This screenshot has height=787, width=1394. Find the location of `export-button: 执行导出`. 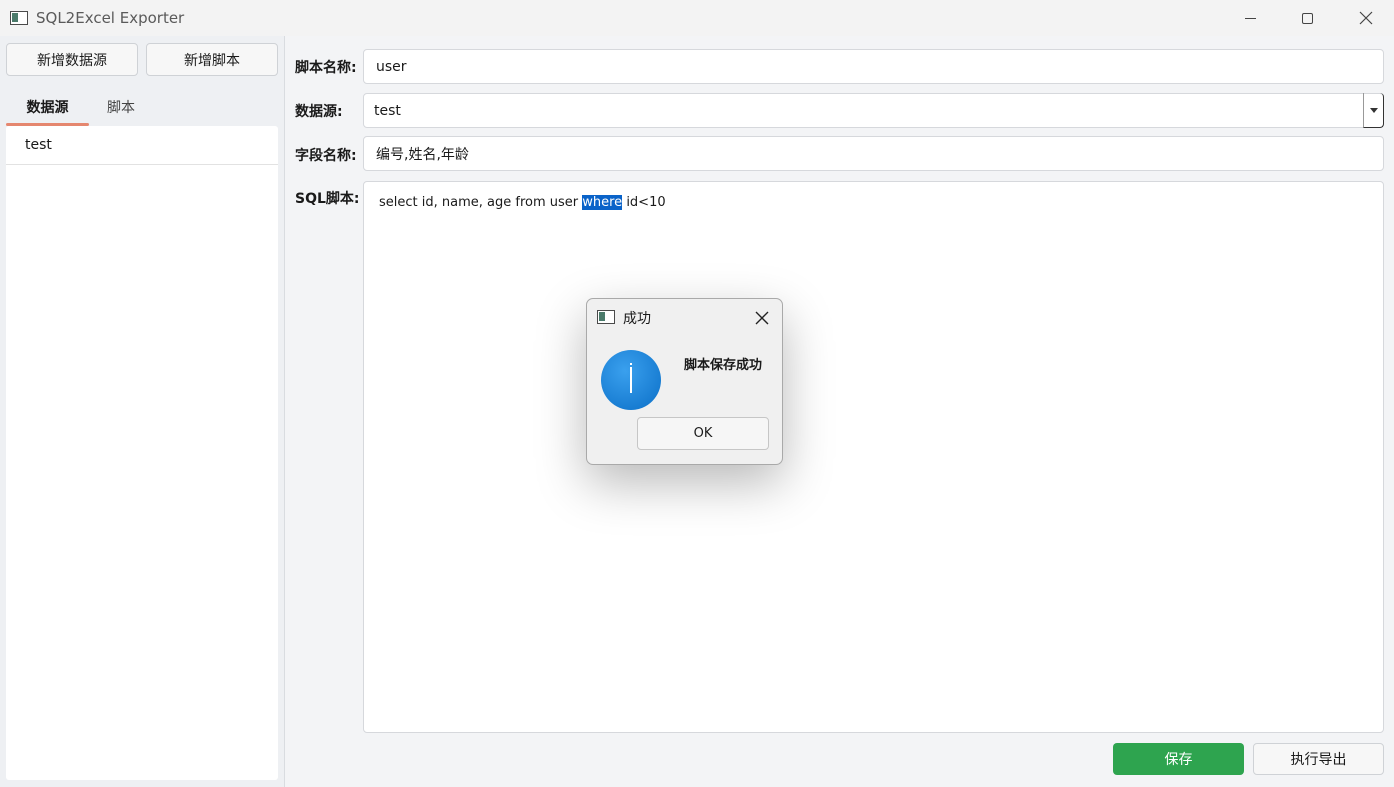

export-button: 执行导出 is located at coordinates (1318, 759).